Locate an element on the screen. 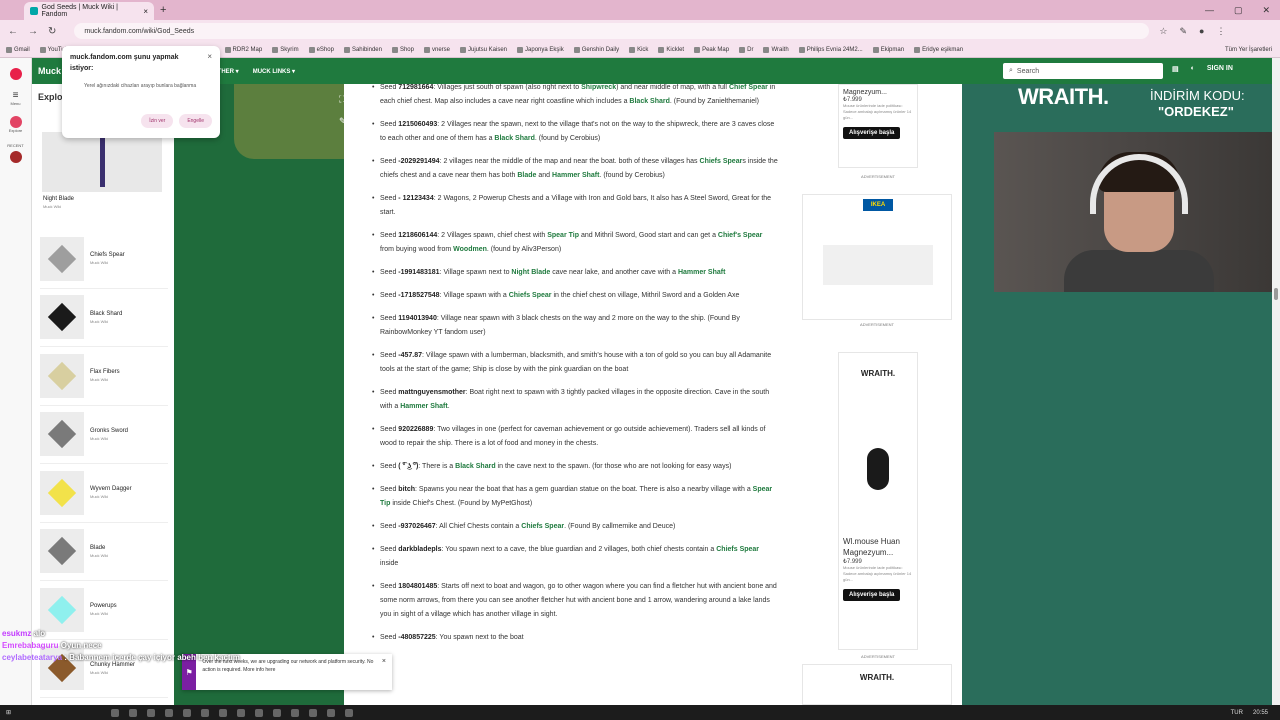 This screenshot has width=1280, height=720. scroll-thumb is located at coordinates (1276, 294).